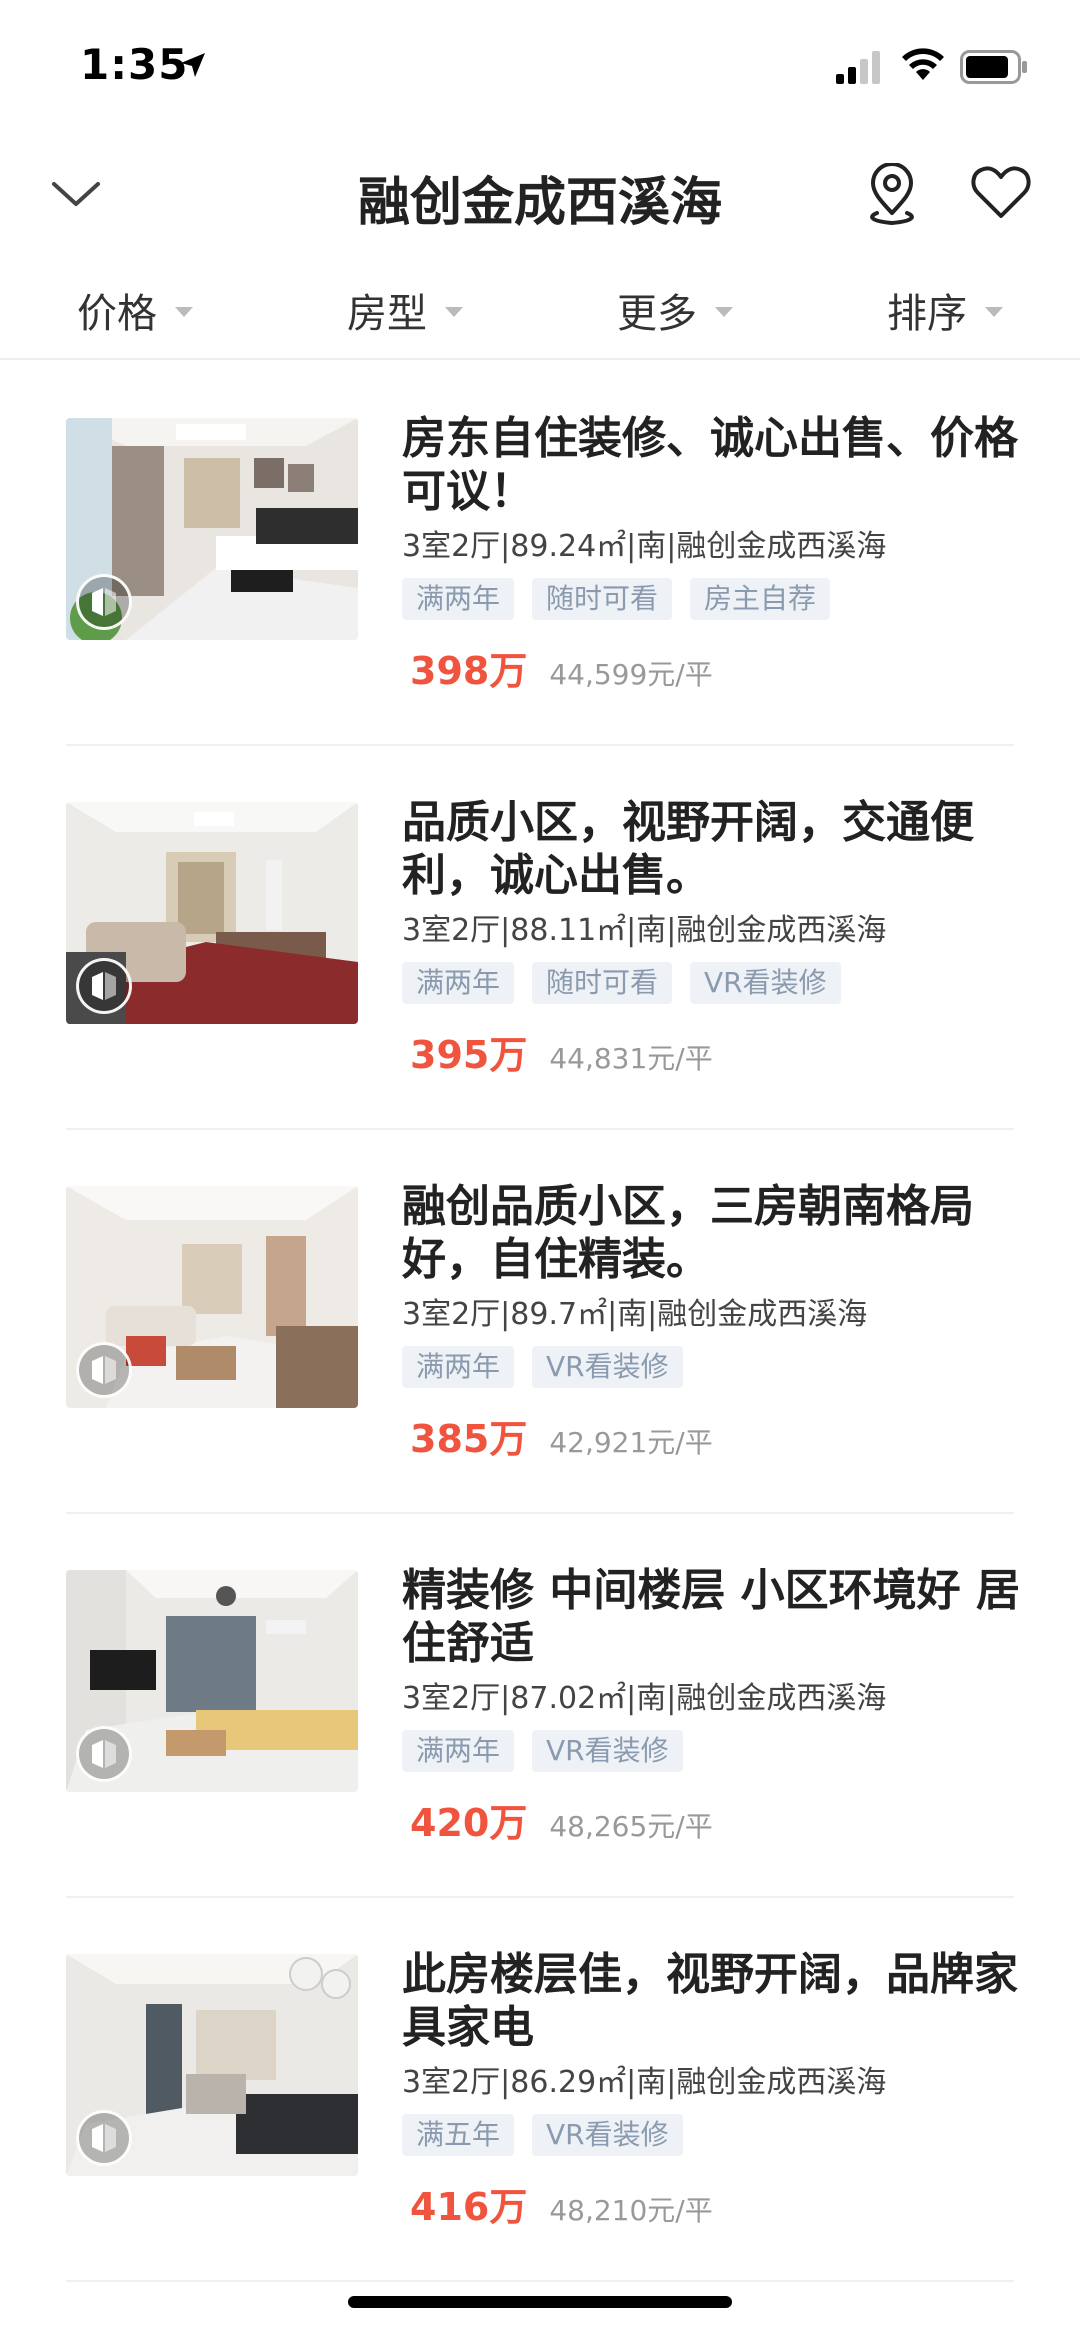 The image size is (1080, 2337). What do you see at coordinates (469, 2207) in the screenshot?
I see `total-price: 416万` at bounding box center [469, 2207].